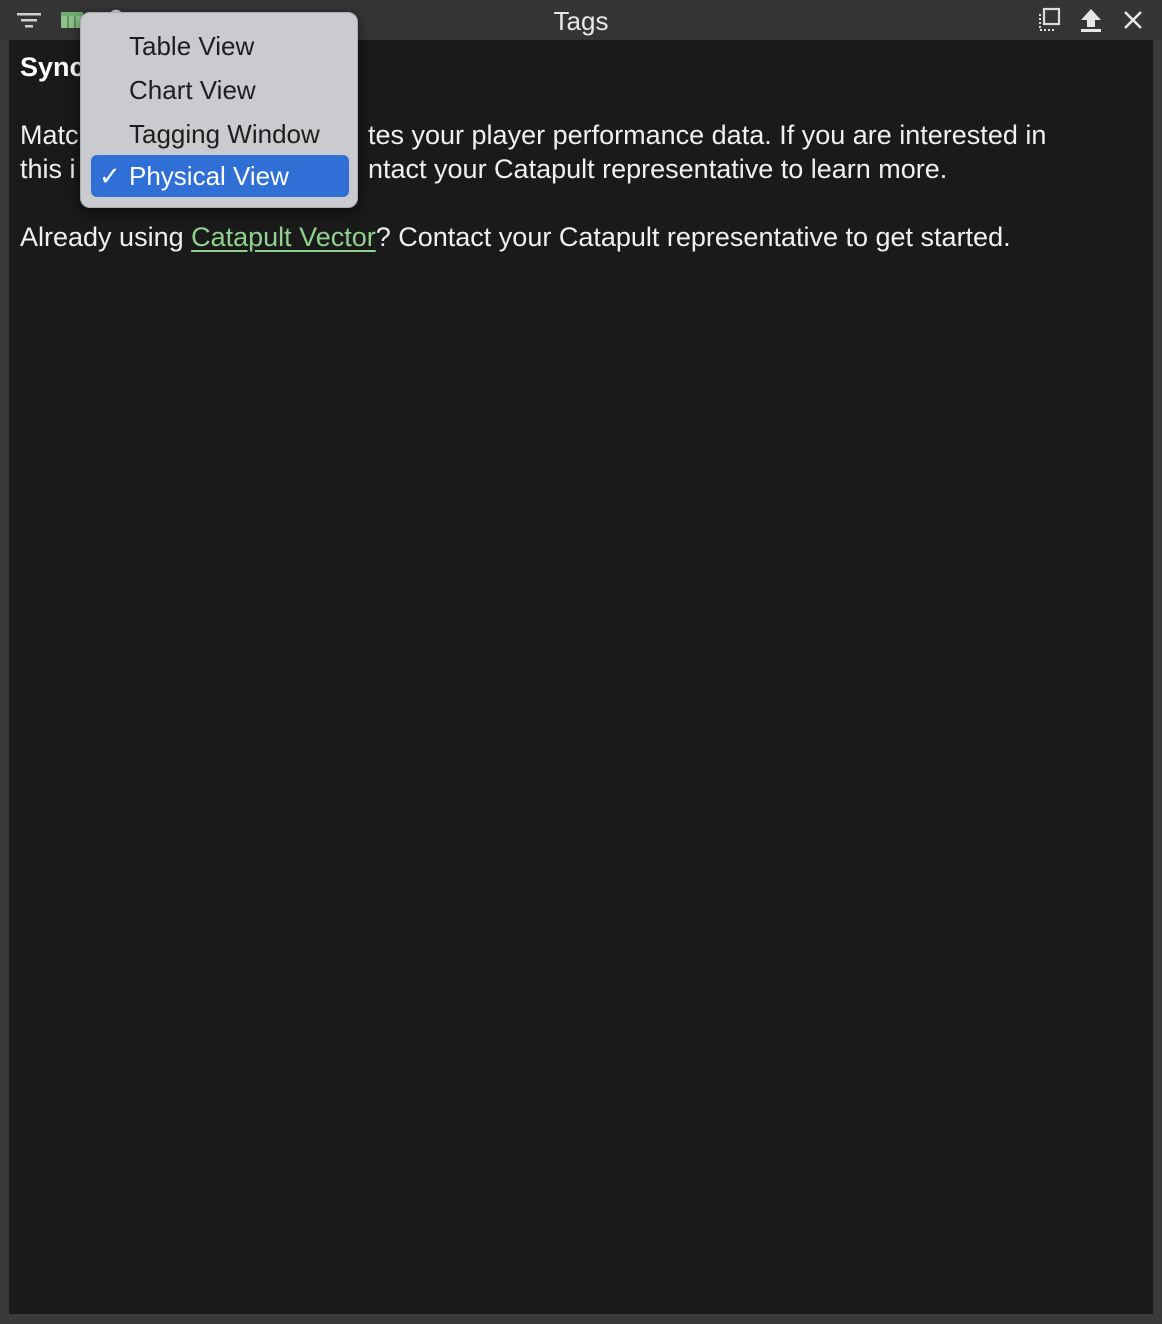  Describe the element at coordinates (192, 90) in the screenshot. I see `menu-item-label: Chart View` at that location.